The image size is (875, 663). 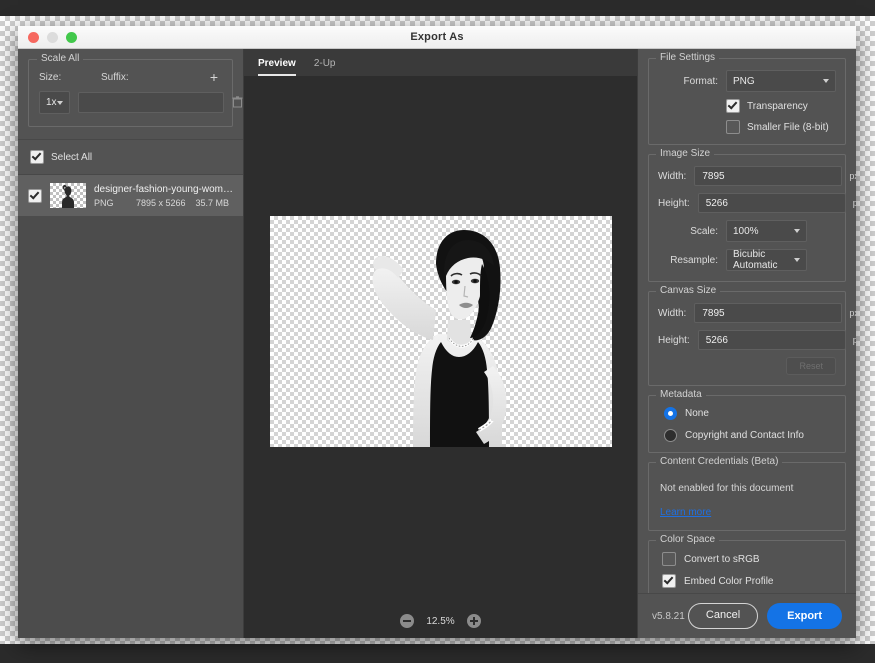 What do you see at coordinates (440, 621) in the screenshot?
I see `zoom-controls: 12.5%` at bounding box center [440, 621].